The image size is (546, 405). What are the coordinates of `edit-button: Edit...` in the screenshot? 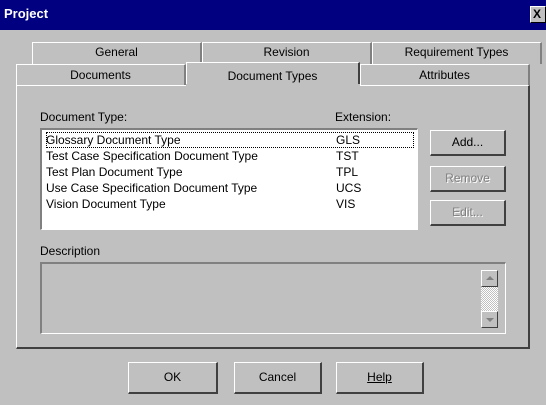 It's located at (468, 213).